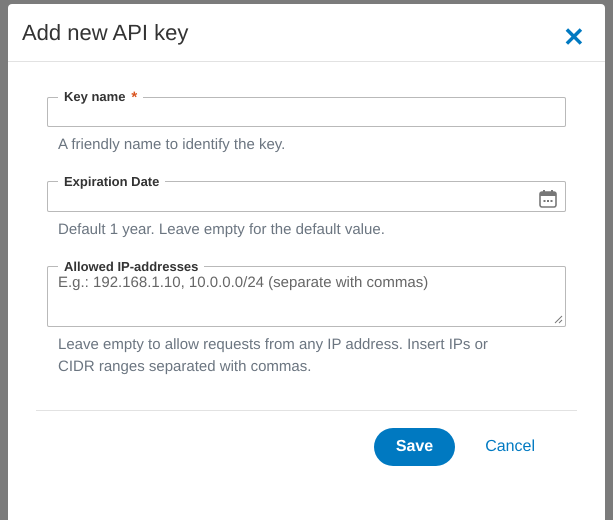 This screenshot has height=520, width=613. Describe the element at coordinates (95, 97) in the screenshot. I see `field-label: Key name` at that location.